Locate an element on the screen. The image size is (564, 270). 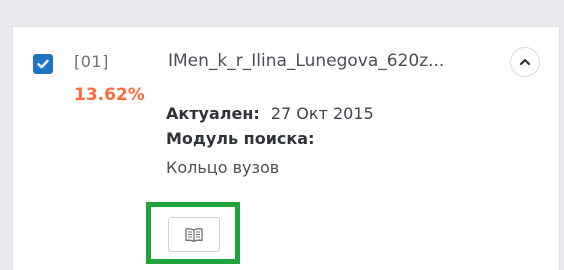
view-source-button is located at coordinates (194, 234).